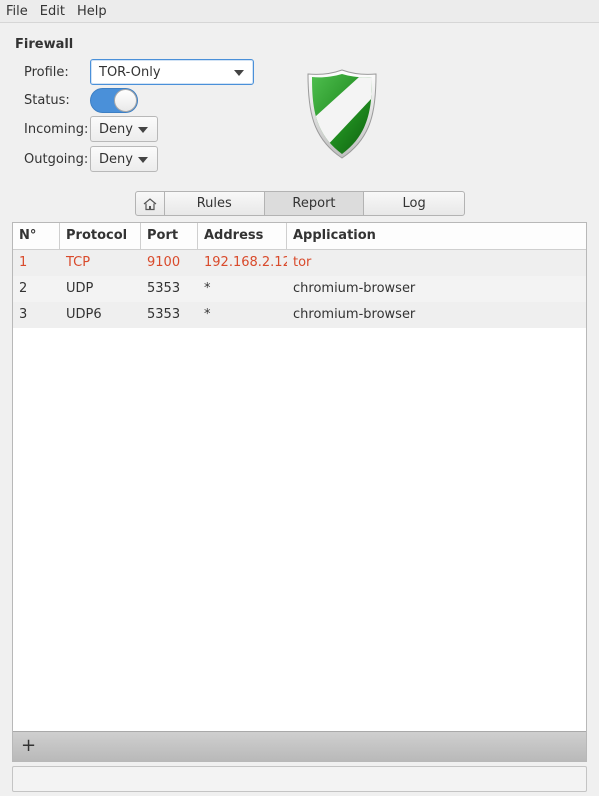 The height and width of the screenshot is (796, 599). Describe the element at coordinates (414, 203) in the screenshot. I see `tab-log: Log` at that location.